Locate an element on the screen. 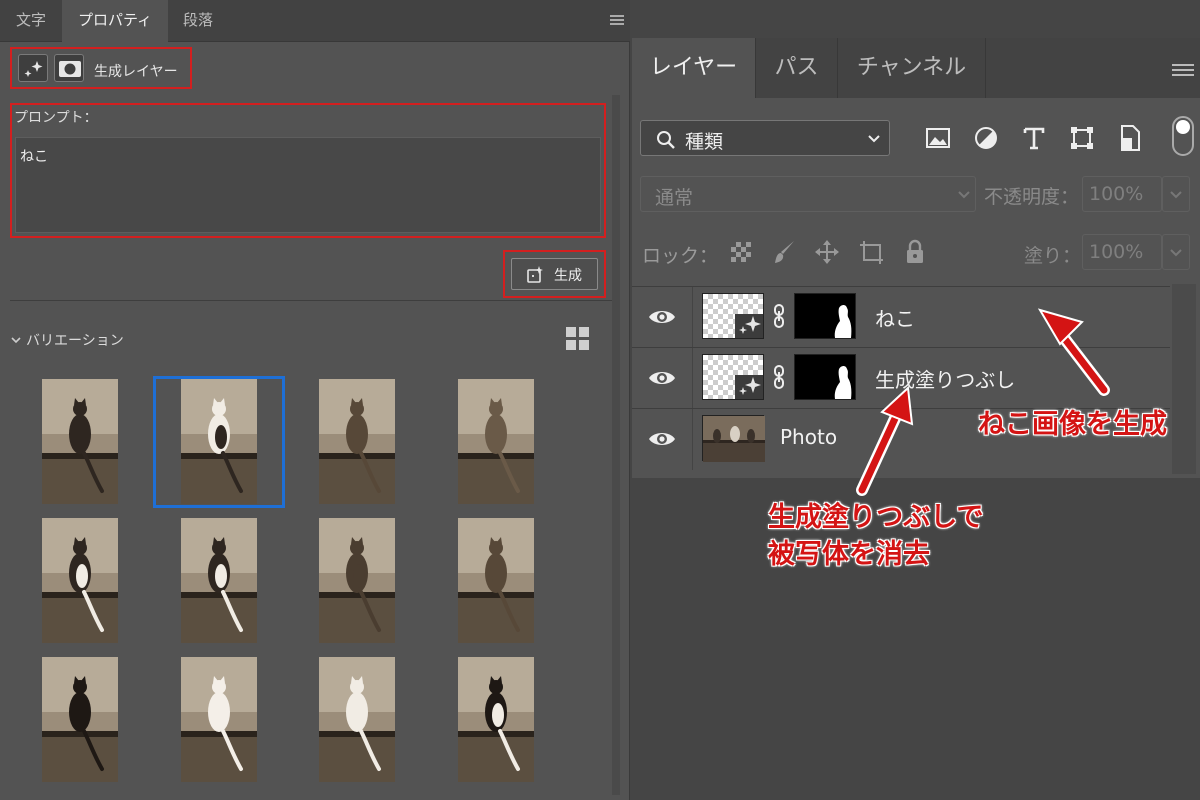 This screenshot has width=1200, height=800. annotation-remove-line1: 生成塗りつぶしで is located at coordinates (876, 517).